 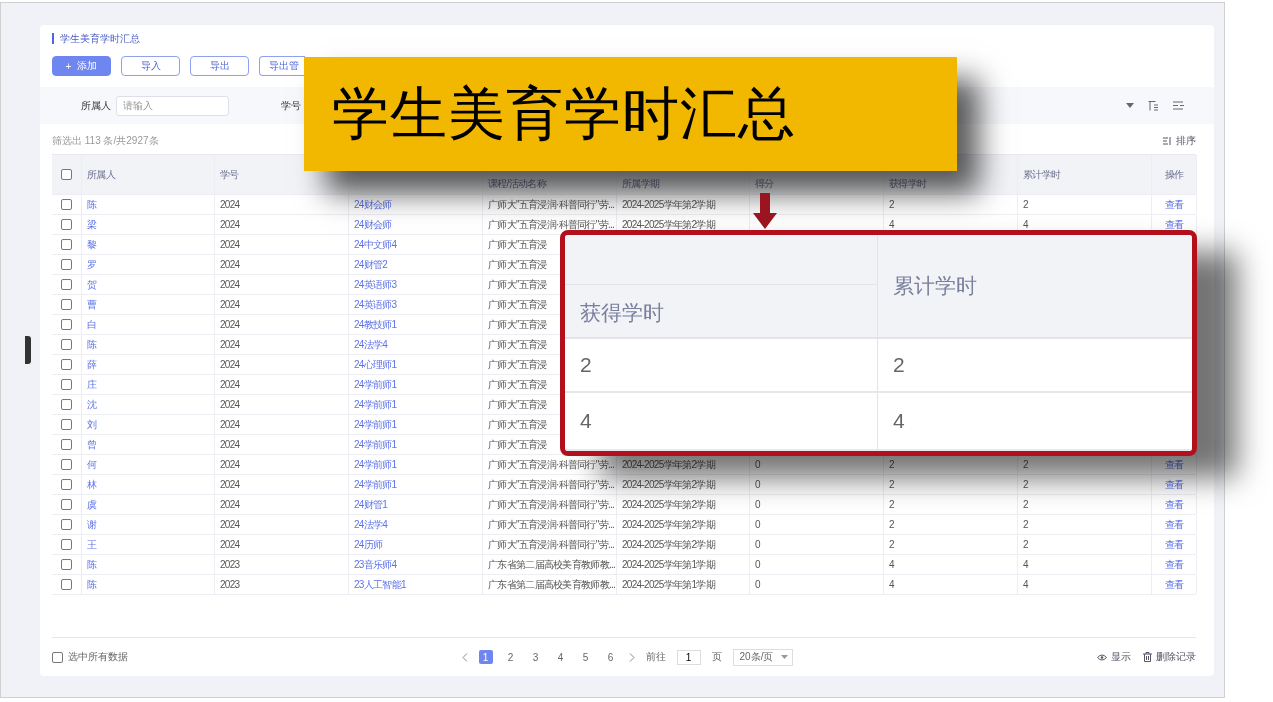 What do you see at coordinates (92, 284) in the screenshot?
I see `student-name-link: 贺` at bounding box center [92, 284].